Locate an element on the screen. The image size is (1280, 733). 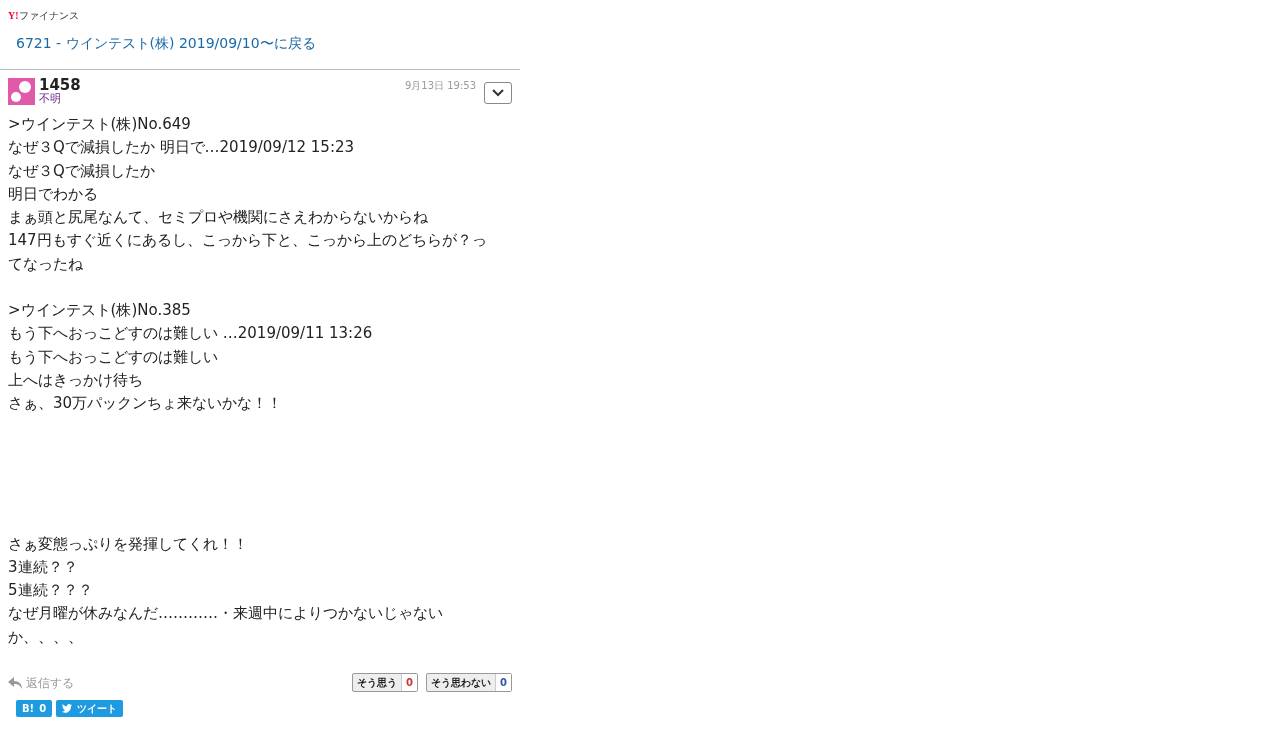
avatar-icon is located at coordinates (21, 91).